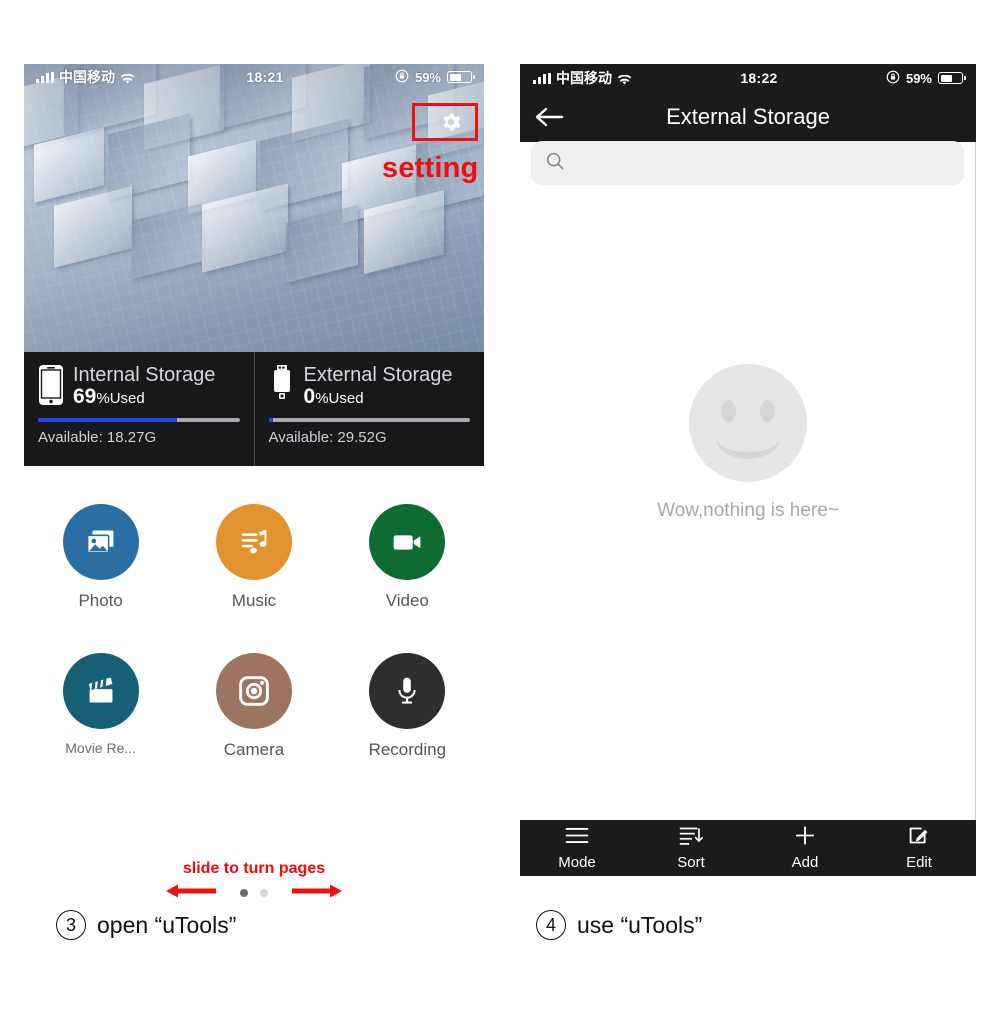  What do you see at coordinates (254, 881) in the screenshot?
I see `slide-annotation: slide to turn pages` at bounding box center [254, 881].